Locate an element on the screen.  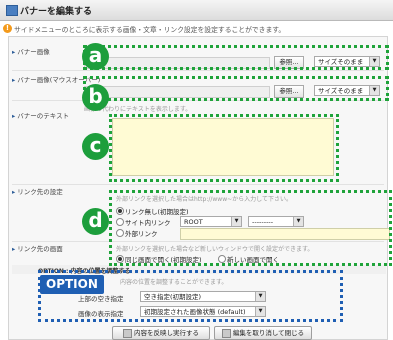
annotation-frame-c is located at coordinates (224, 148).